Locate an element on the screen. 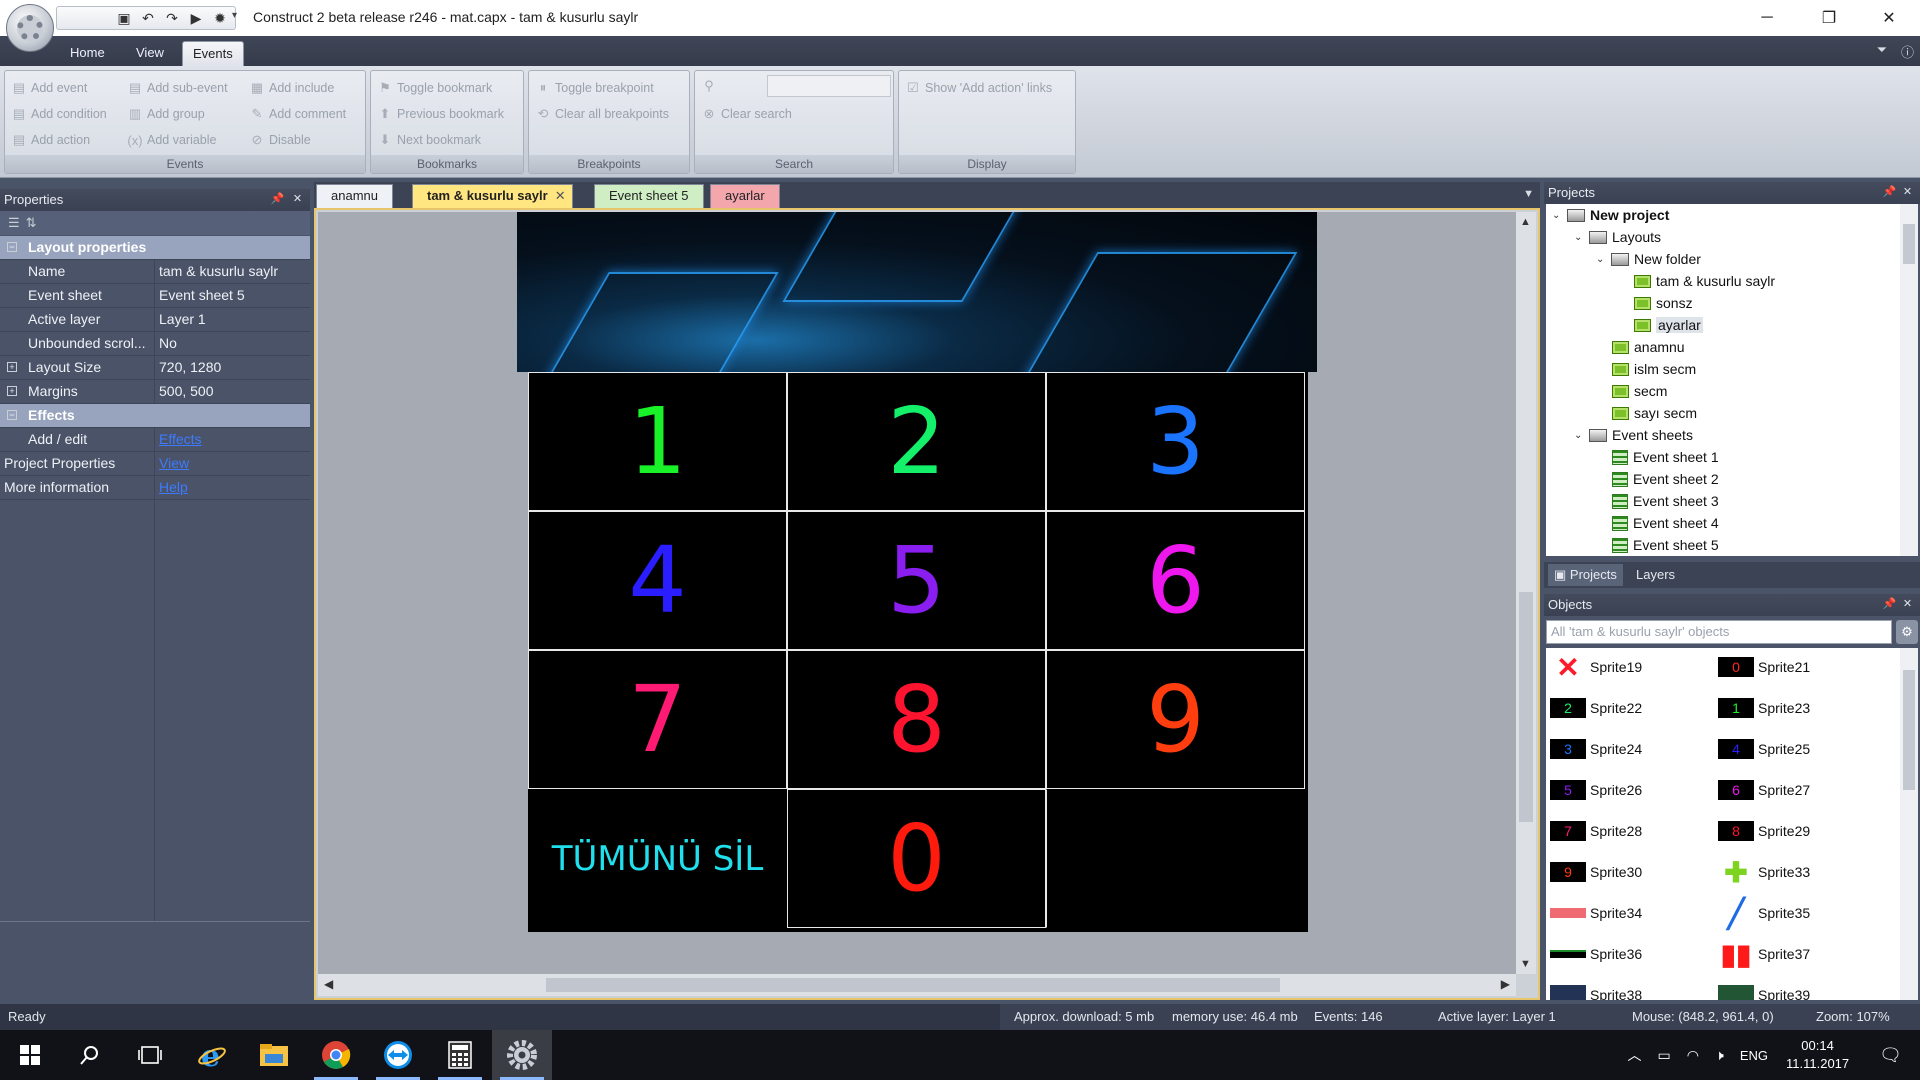 The height and width of the screenshot is (1080, 1920). tree-node-layout: ayarlar is located at coordinates (1668, 325).